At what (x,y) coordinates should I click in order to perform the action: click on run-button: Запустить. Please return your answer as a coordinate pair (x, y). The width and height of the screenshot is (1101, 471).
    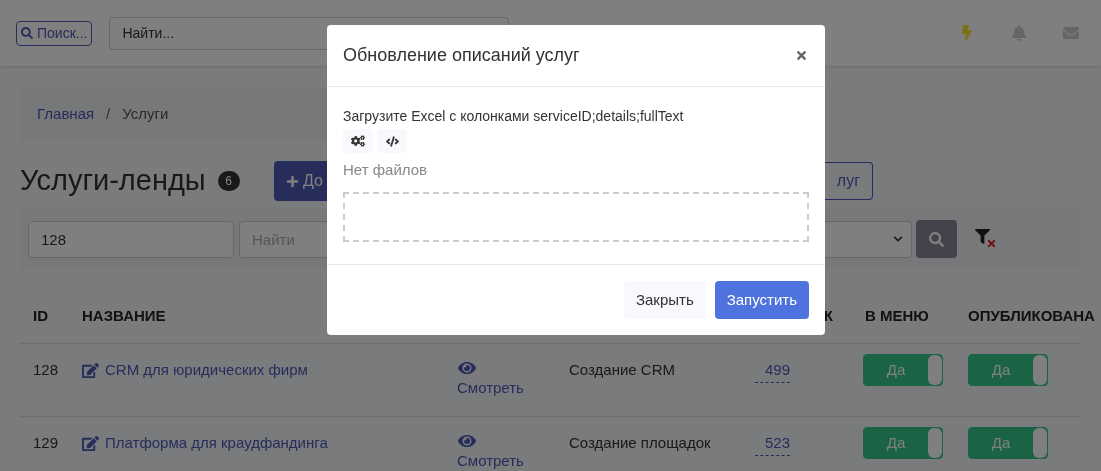
    Looking at the image, I should click on (761, 300).